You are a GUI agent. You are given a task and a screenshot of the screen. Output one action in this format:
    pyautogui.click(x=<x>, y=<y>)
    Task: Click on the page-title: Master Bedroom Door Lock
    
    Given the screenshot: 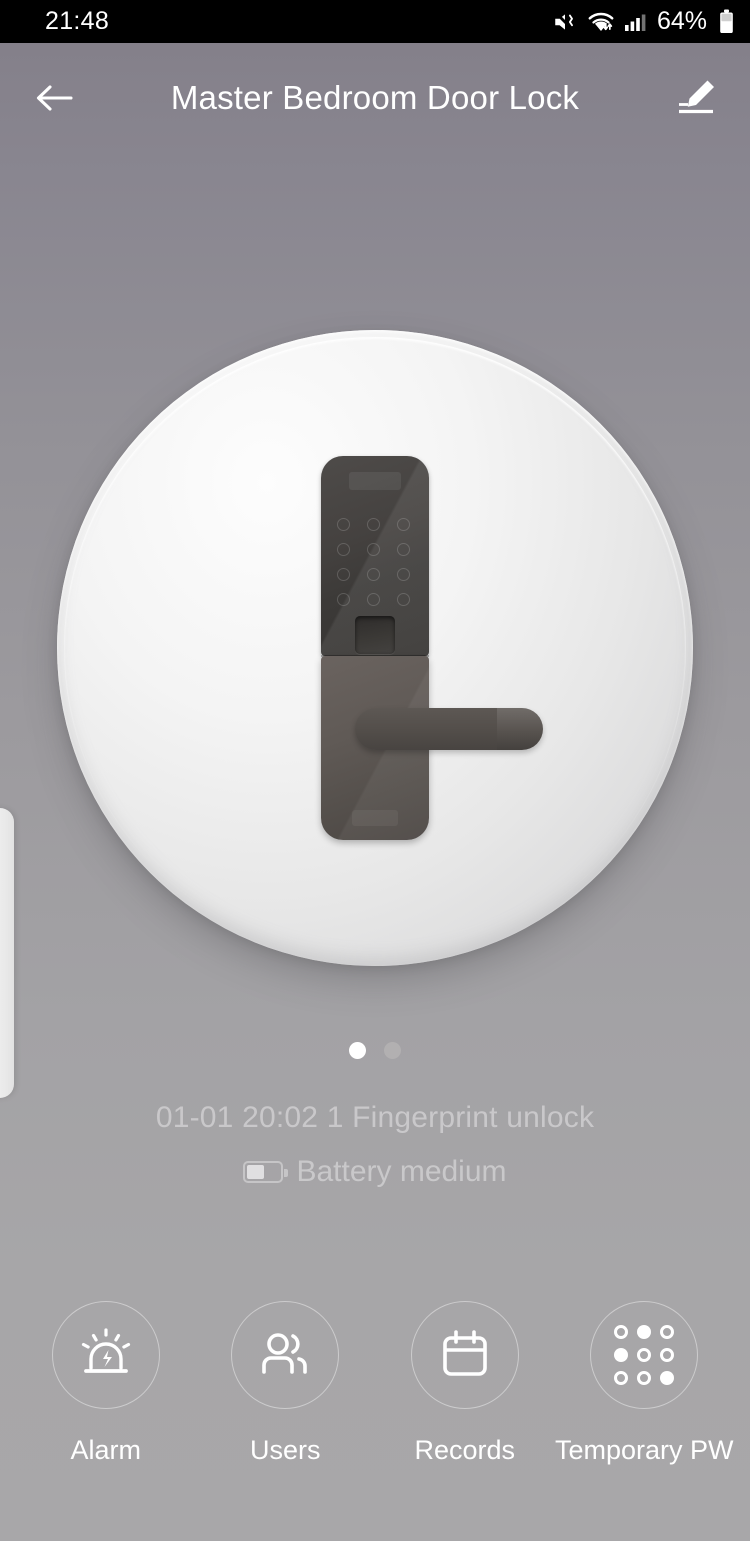 What is the action you would take?
    pyautogui.click(x=375, y=97)
    